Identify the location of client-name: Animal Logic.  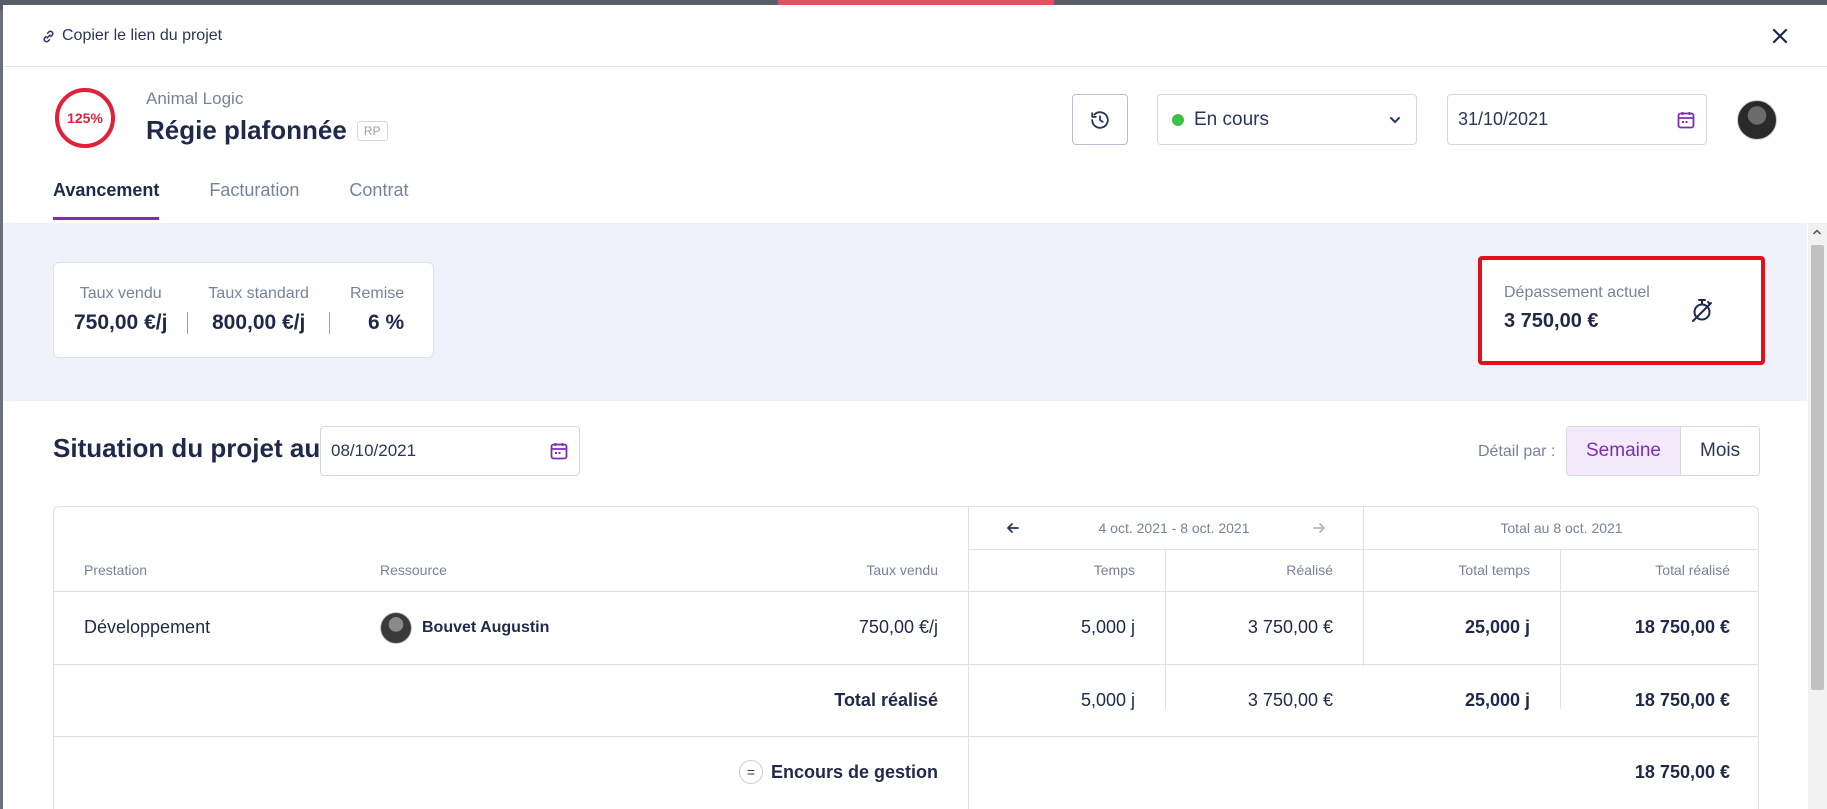
(195, 98).